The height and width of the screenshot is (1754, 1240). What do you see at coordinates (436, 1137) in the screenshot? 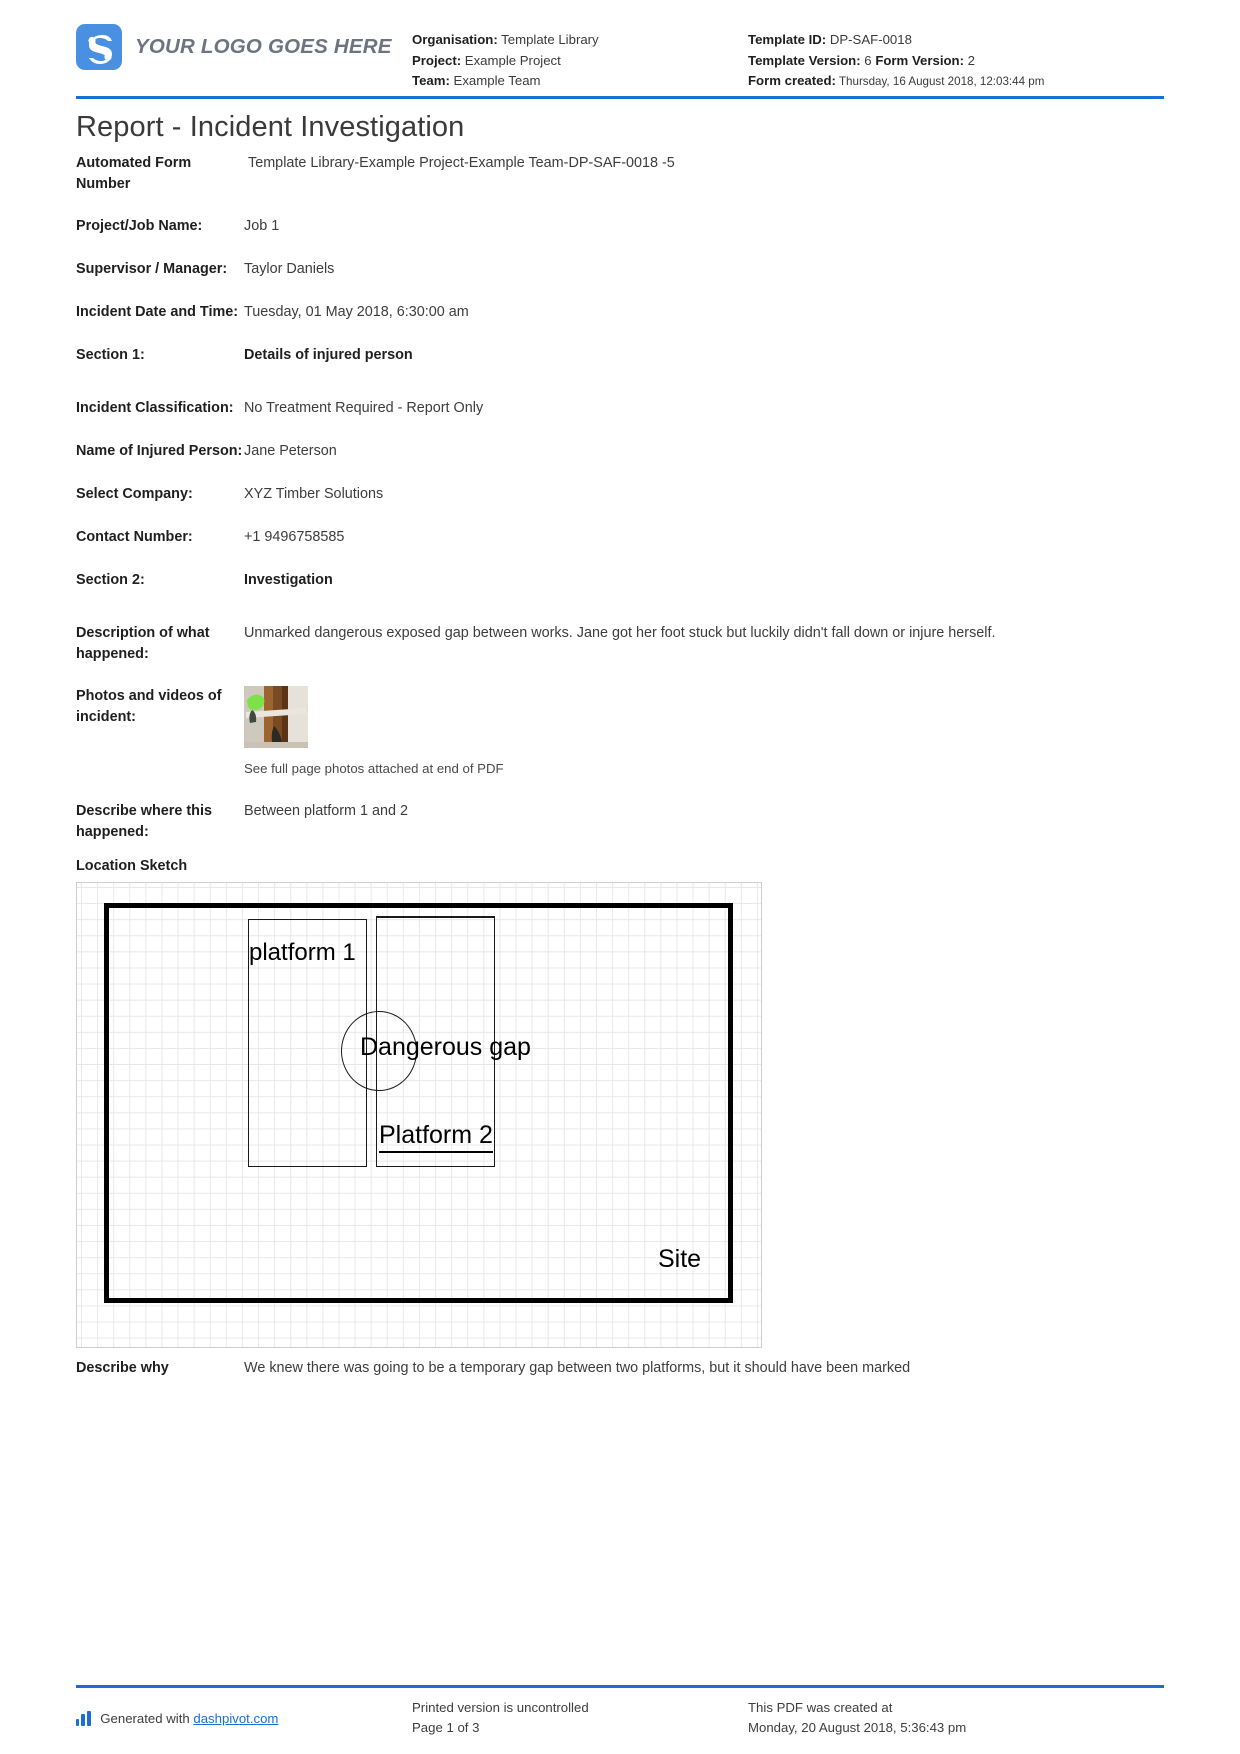
I see `sketch-platform-2-label: Platform 2` at bounding box center [436, 1137].